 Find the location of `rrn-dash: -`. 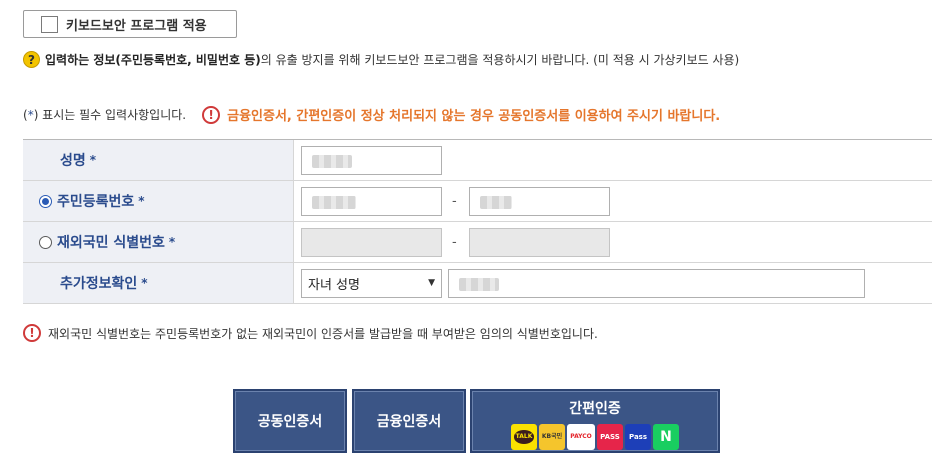

rrn-dash: - is located at coordinates (454, 201).